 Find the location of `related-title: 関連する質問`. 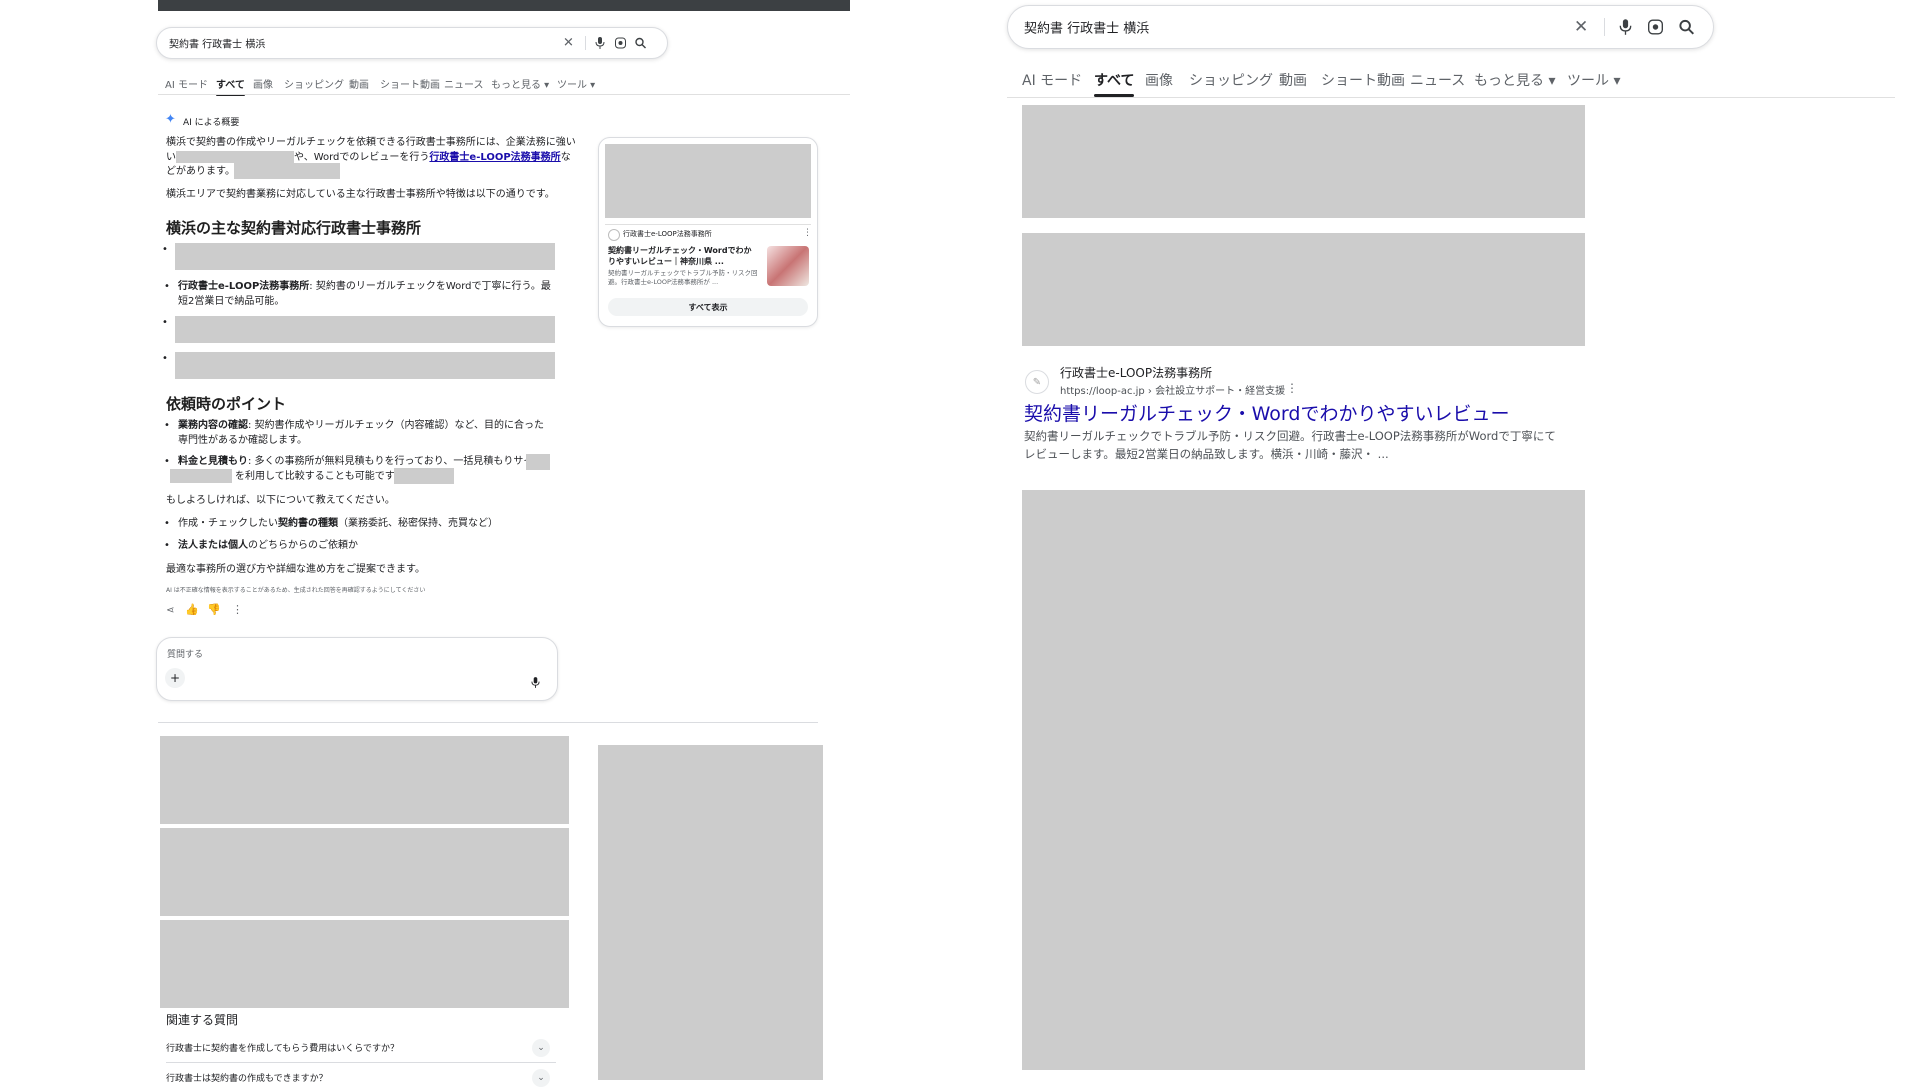

related-title: 関連する質問 is located at coordinates (202, 1020).